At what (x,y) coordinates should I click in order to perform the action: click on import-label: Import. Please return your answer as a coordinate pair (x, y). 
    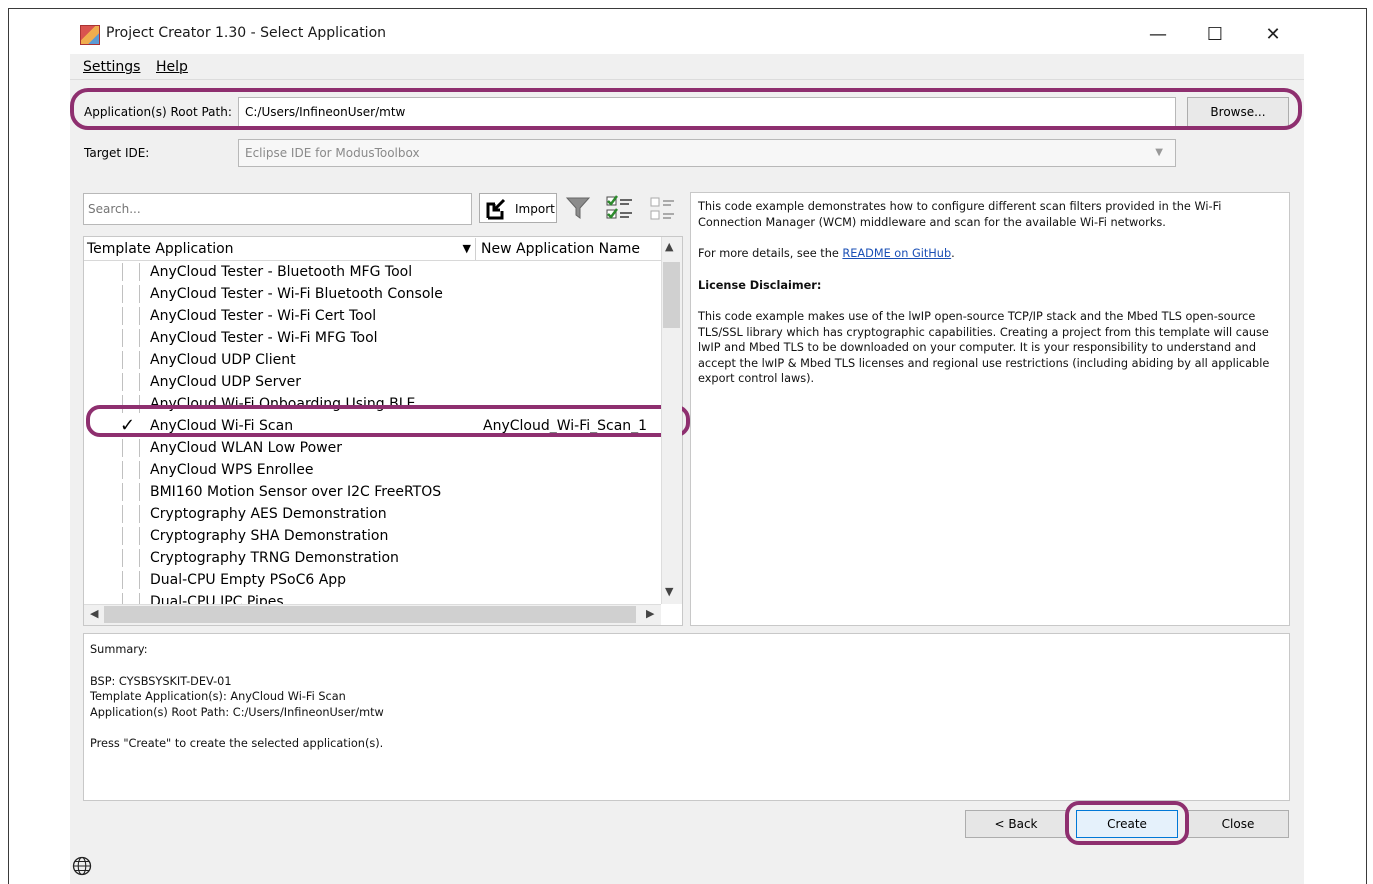
    Looking at the image, I should click on (535, 209).